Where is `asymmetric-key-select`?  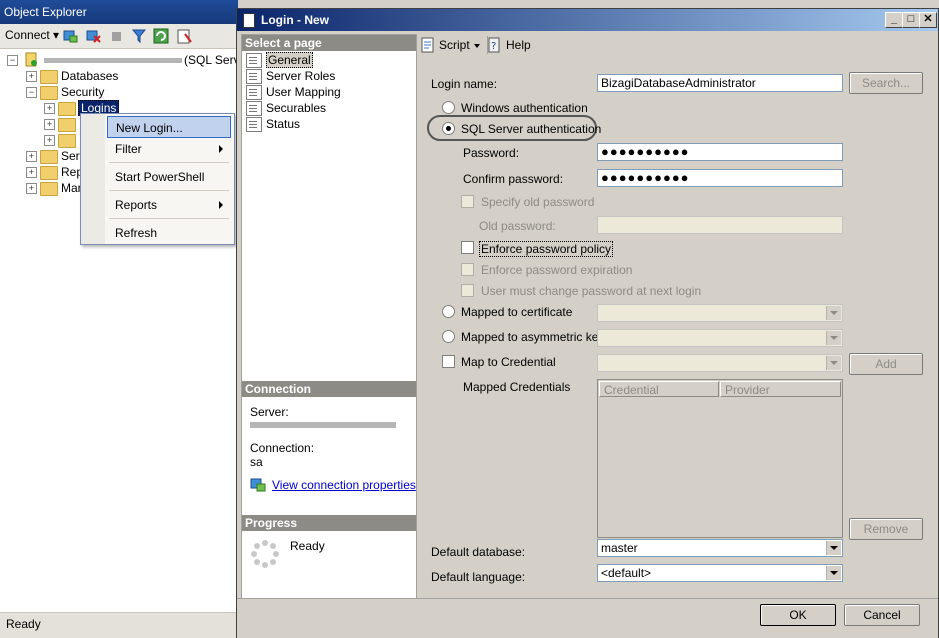 asymmetric-key-select is located at coordinates (720, 338).